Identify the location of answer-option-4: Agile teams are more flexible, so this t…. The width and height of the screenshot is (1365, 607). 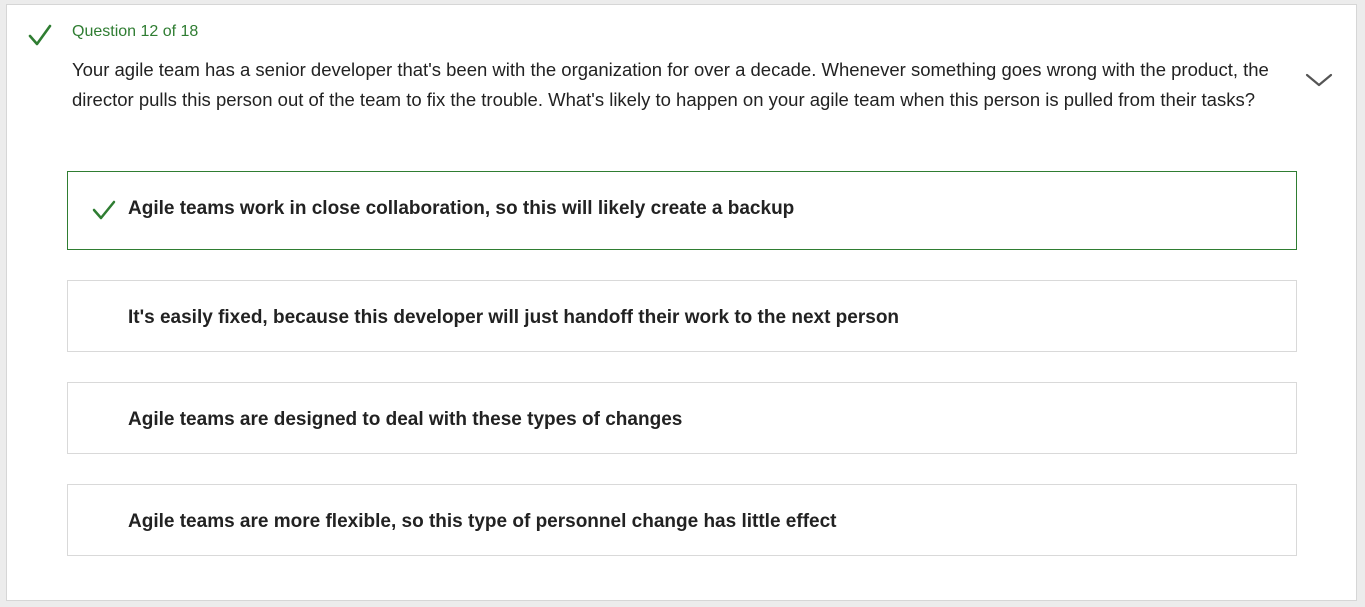
(682, 520).